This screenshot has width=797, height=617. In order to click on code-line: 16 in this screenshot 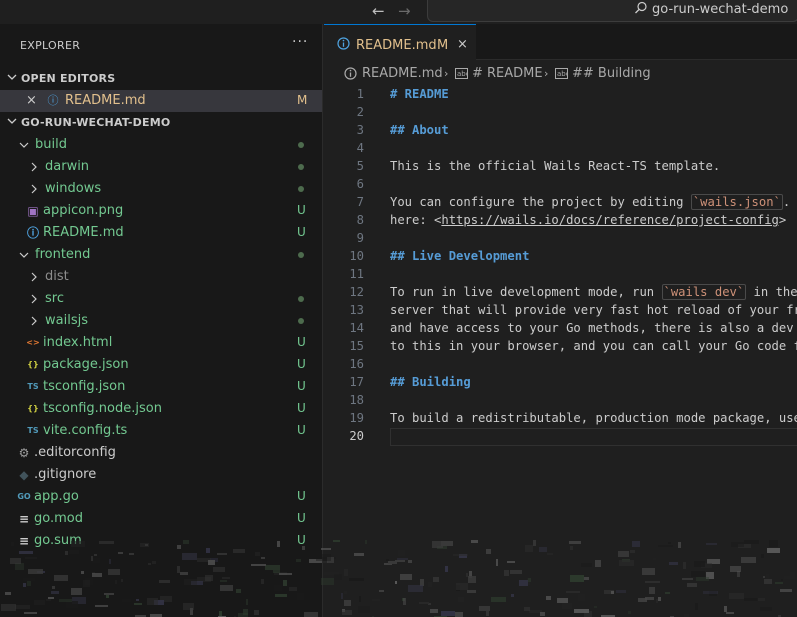, I will do `click(560, 365)`.